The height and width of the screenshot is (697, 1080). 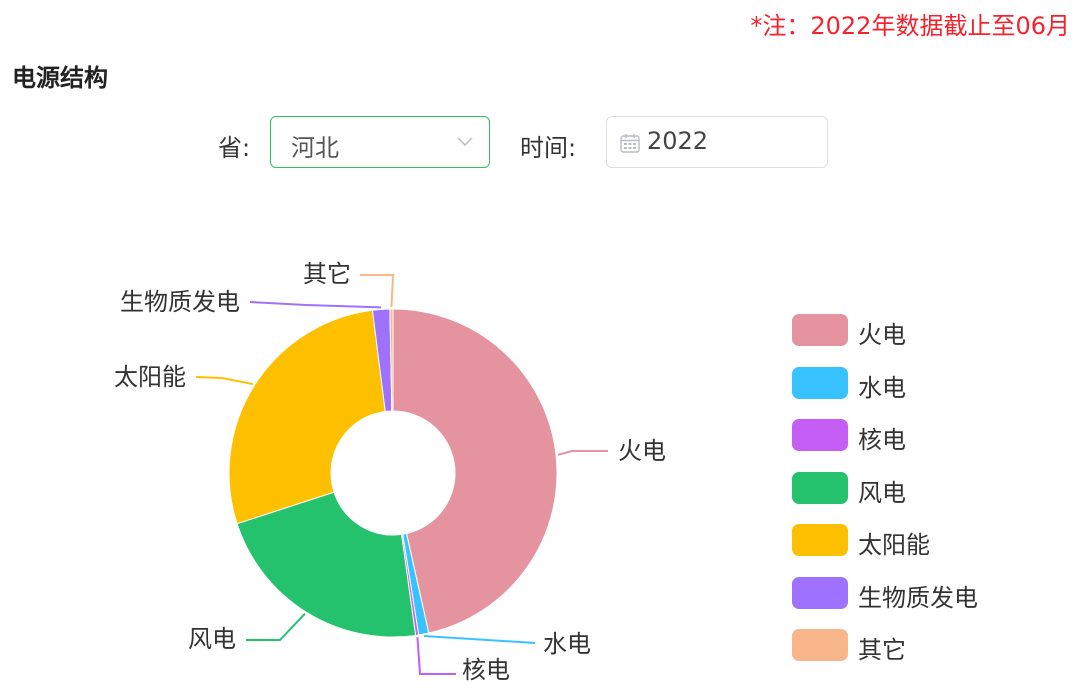 I want to click on calendar-icon, so click(x=630, y=143).